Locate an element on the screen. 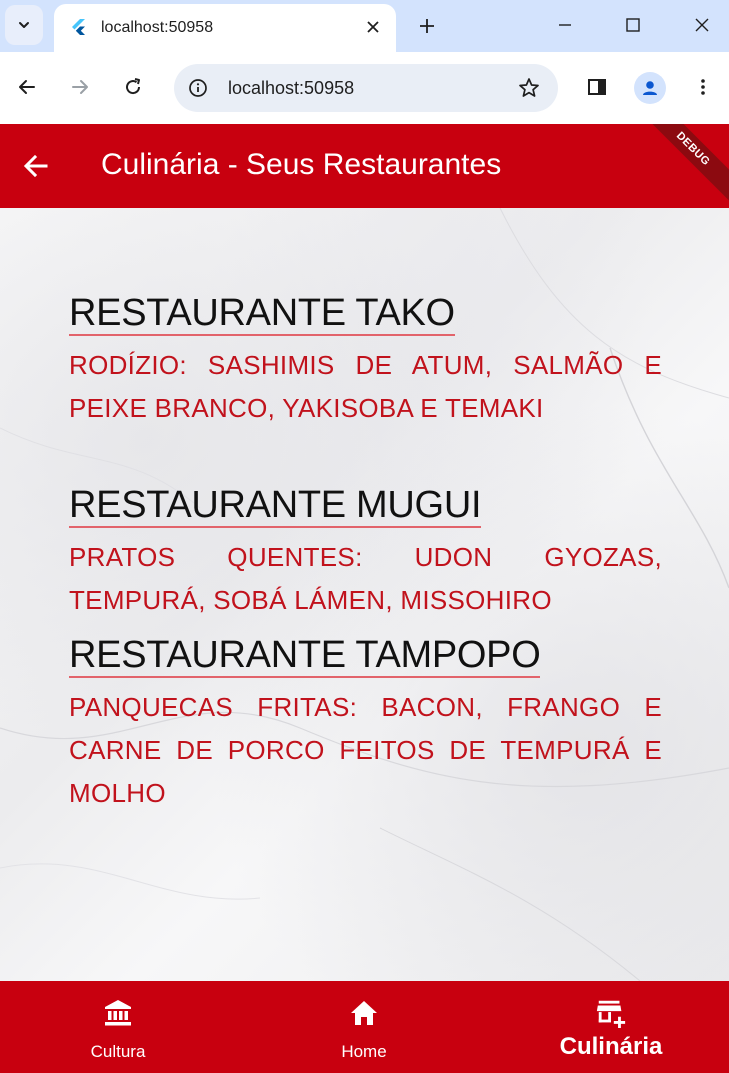  arrow-back-icon is located at coordinates (35, 166).